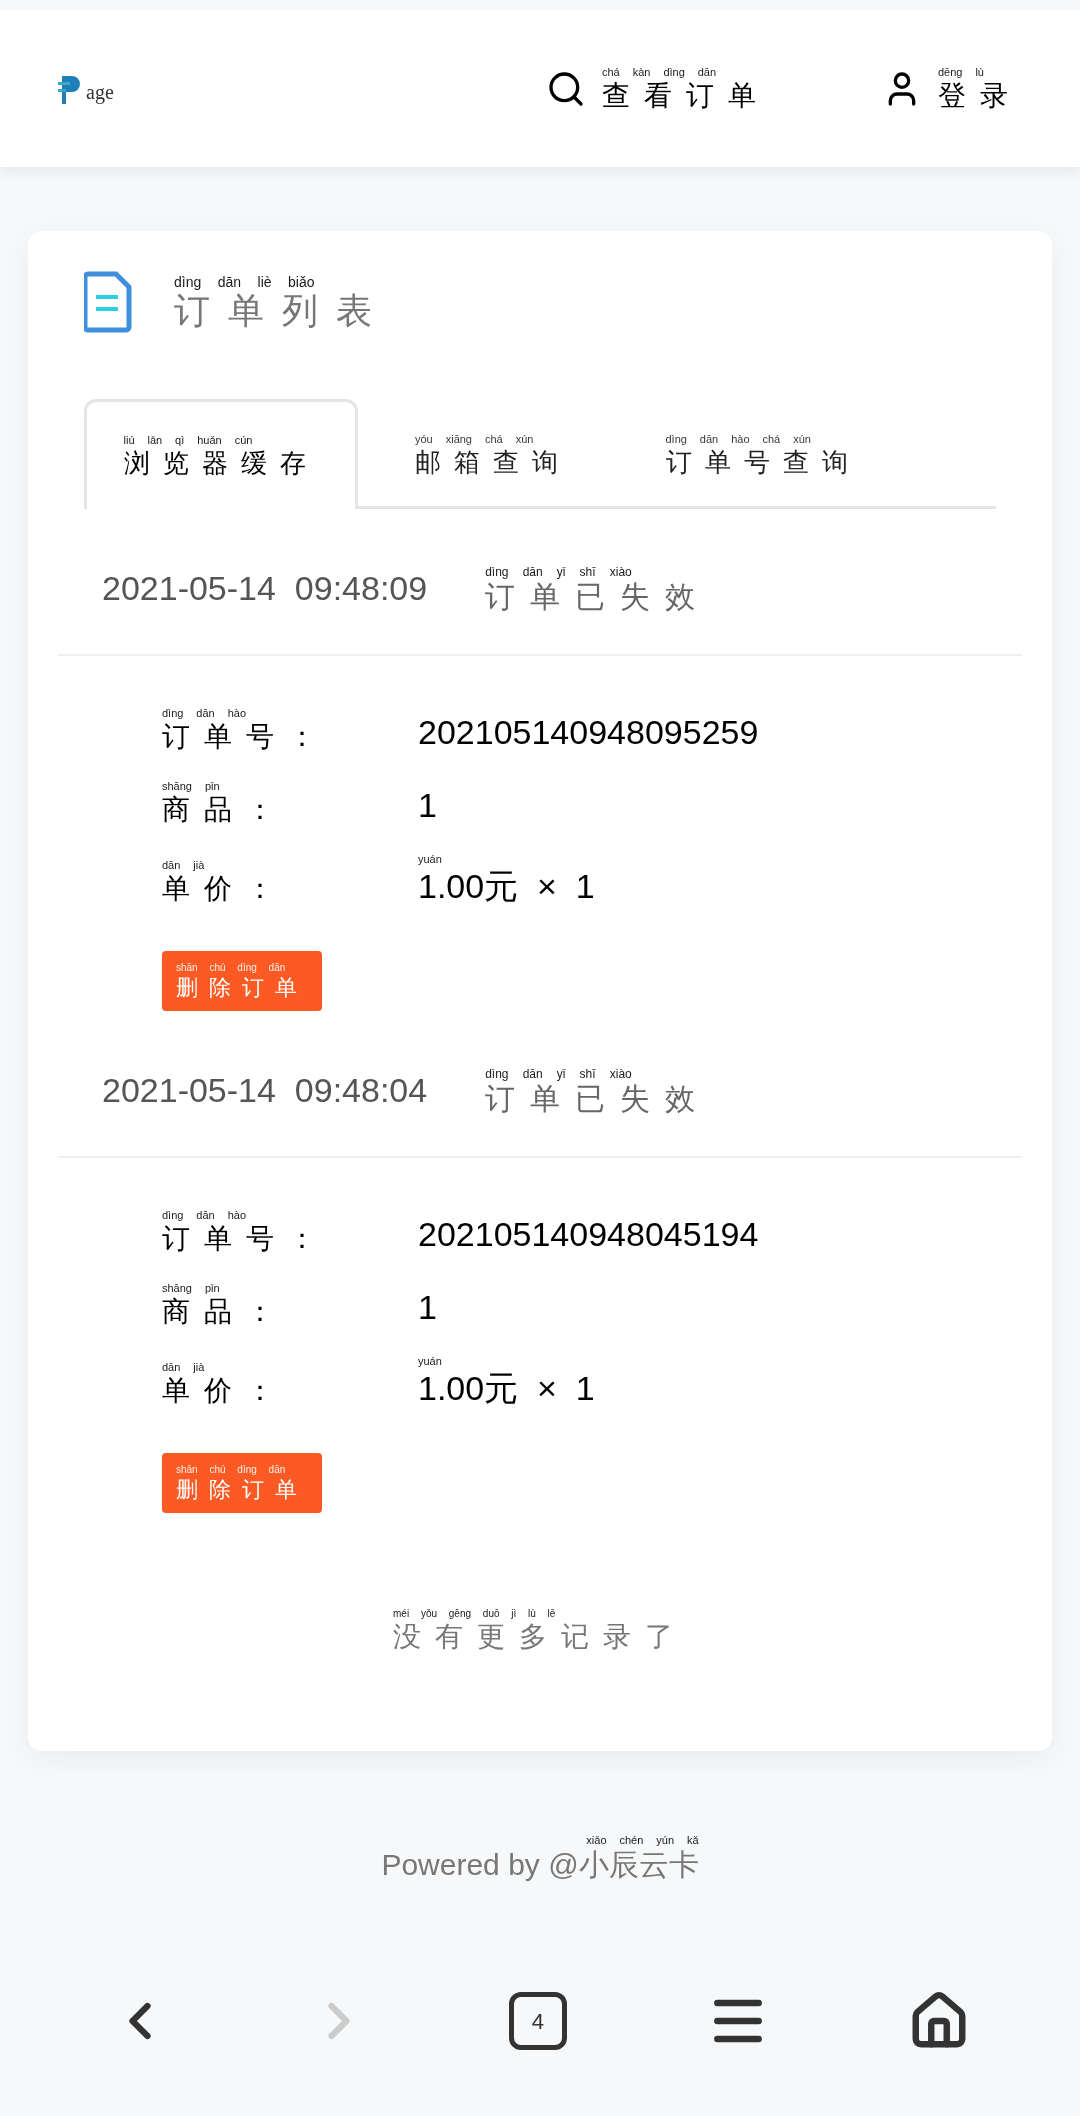  What do you see at coordinates (588, 732) in the screenshot?
I see `field-value: 202105140948095259` at bounding box center [588, 732].